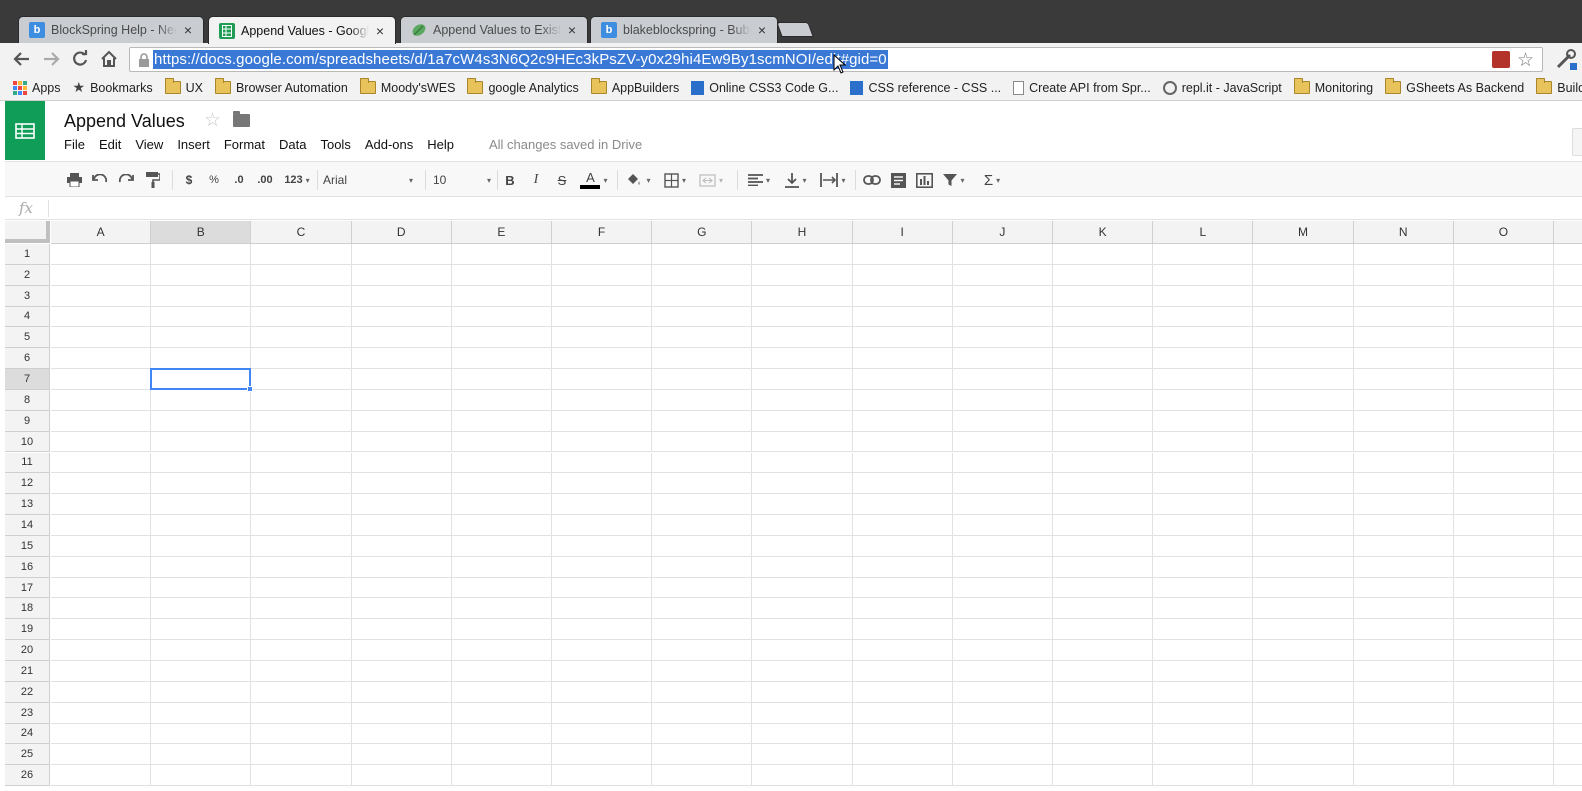 This screenshot has width=1582, height=791. What do you see at coordinates (100, 180) in the screenshot?
I see `undo-button` at bounding box center [100, 180].